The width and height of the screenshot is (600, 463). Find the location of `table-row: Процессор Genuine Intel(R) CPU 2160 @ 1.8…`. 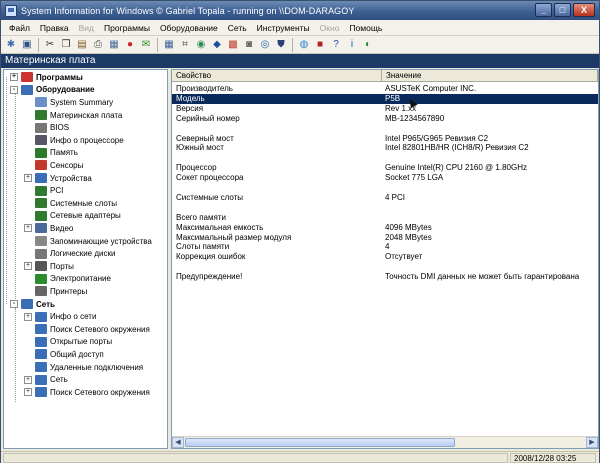

table-row: Процессор Genuine Intel(R) CPU 2160 @ 1.8… is located at coordinates (385, 168).